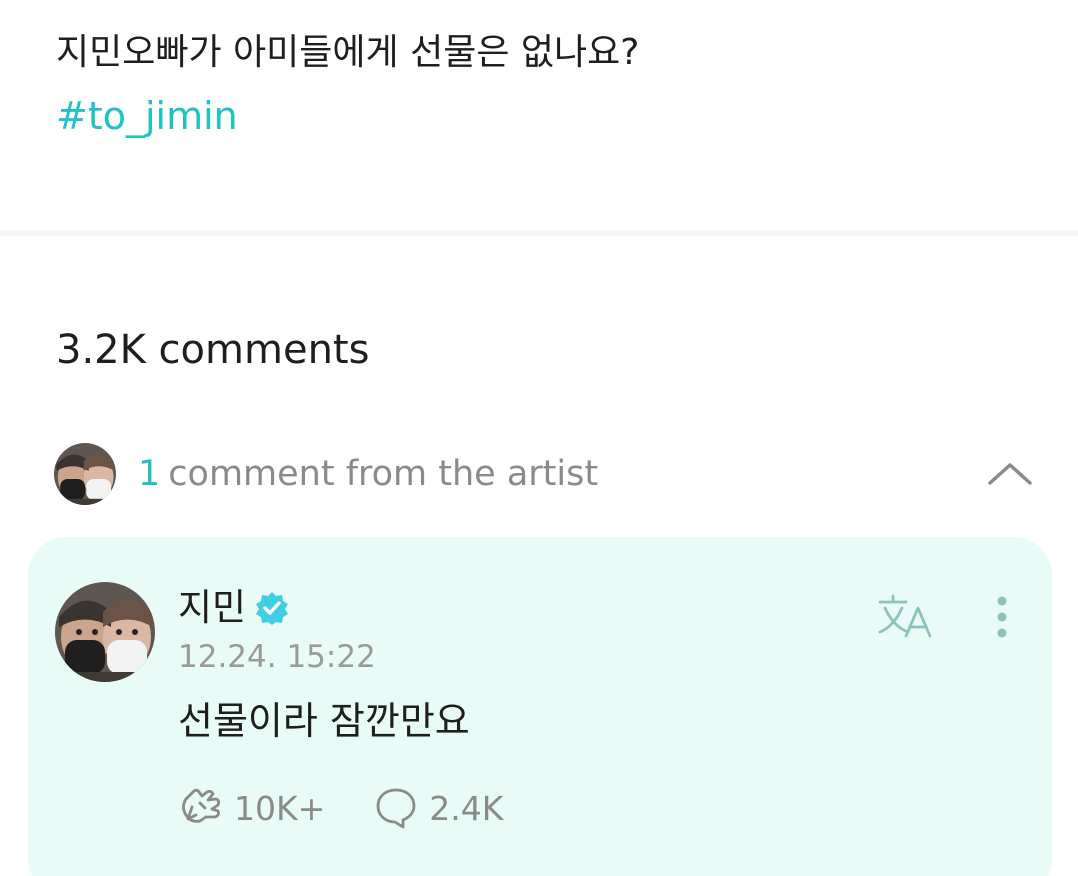  I want to click on reply-bubble-icon, so click(396, 808).